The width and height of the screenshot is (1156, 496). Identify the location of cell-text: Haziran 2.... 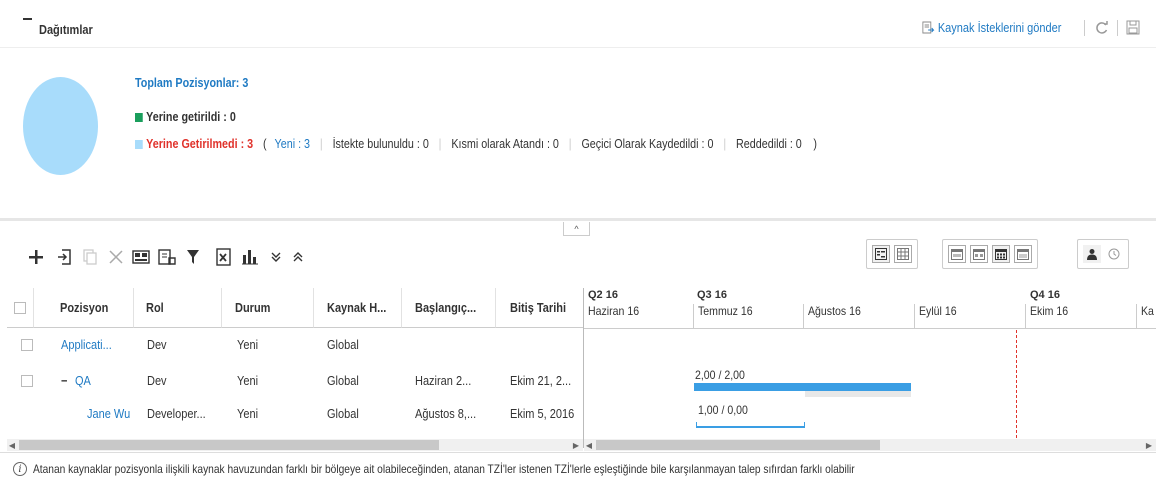
(443, 381).